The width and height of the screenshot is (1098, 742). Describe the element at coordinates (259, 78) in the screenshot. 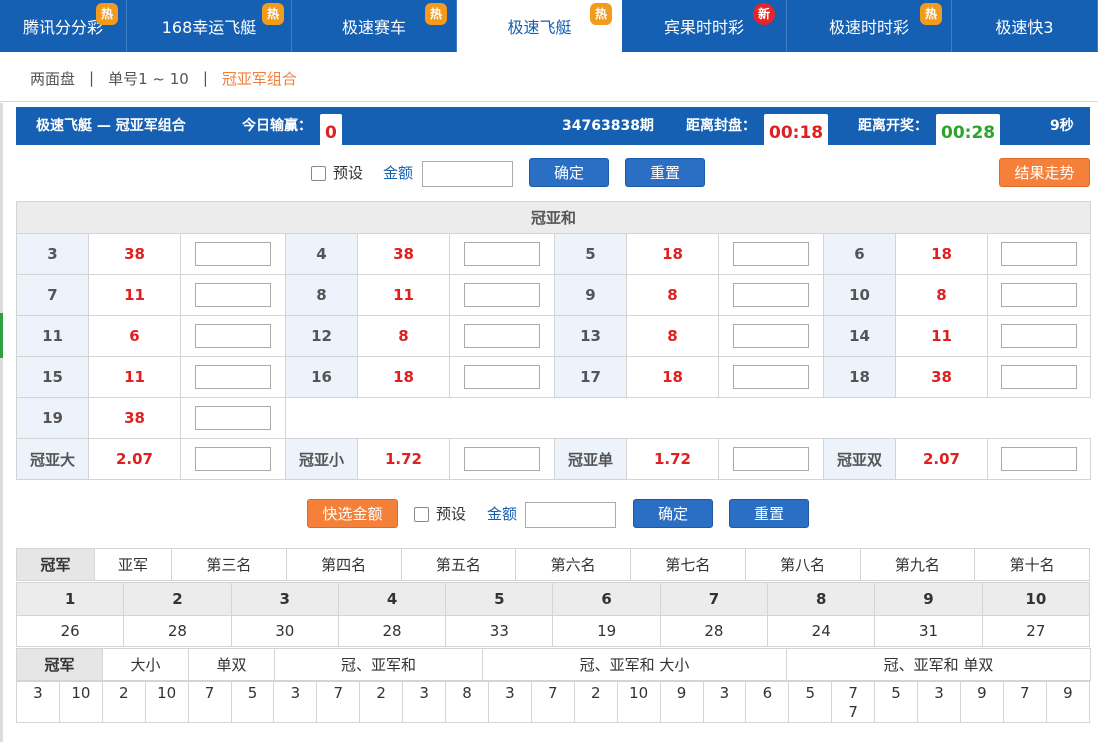

I see `subnav-champion-combo: 冠亚军组合` at that location.